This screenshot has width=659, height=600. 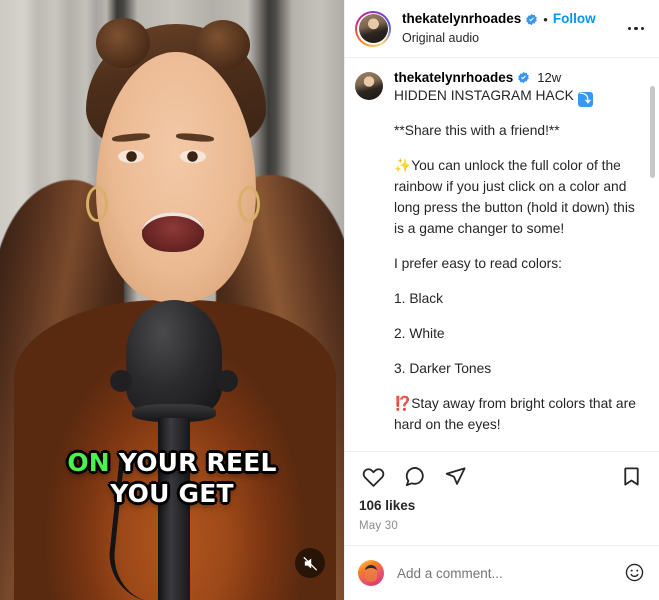 What do you see at coordinates (652, 132) in the screenshot?
I see `caption-scrollbar-thumb` at bounding box center [652, 132].